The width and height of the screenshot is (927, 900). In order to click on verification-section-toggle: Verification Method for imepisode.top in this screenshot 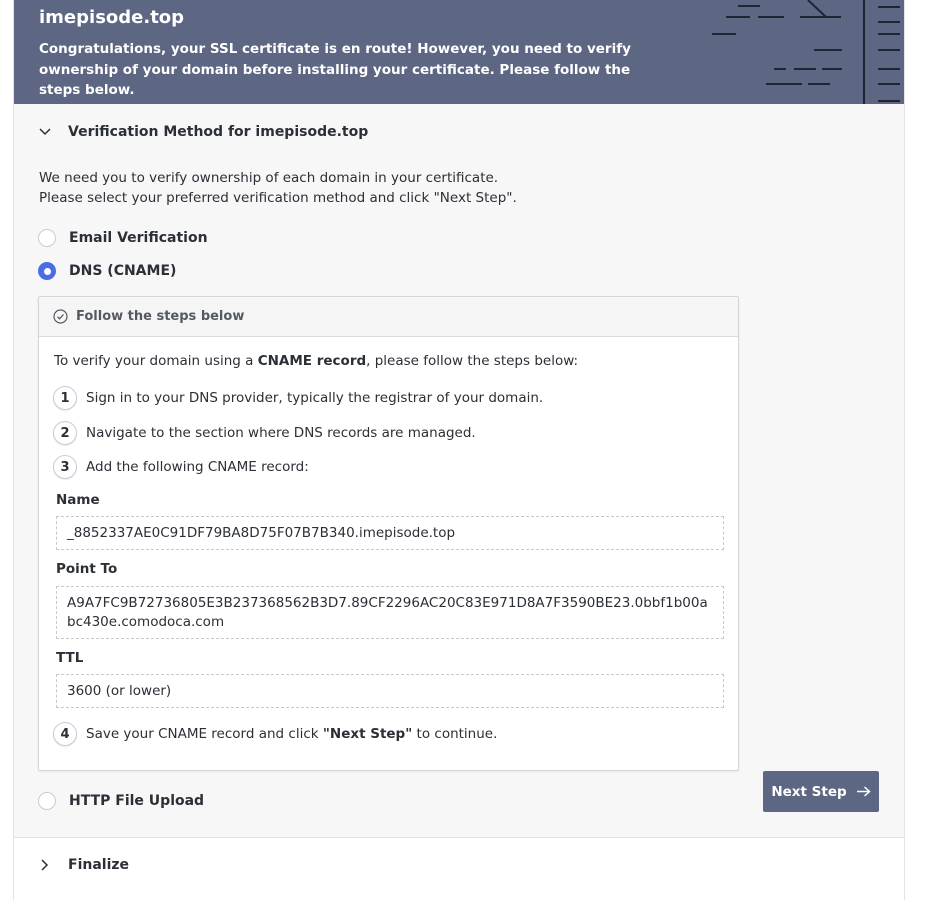, I will do `click(203, 132)`.